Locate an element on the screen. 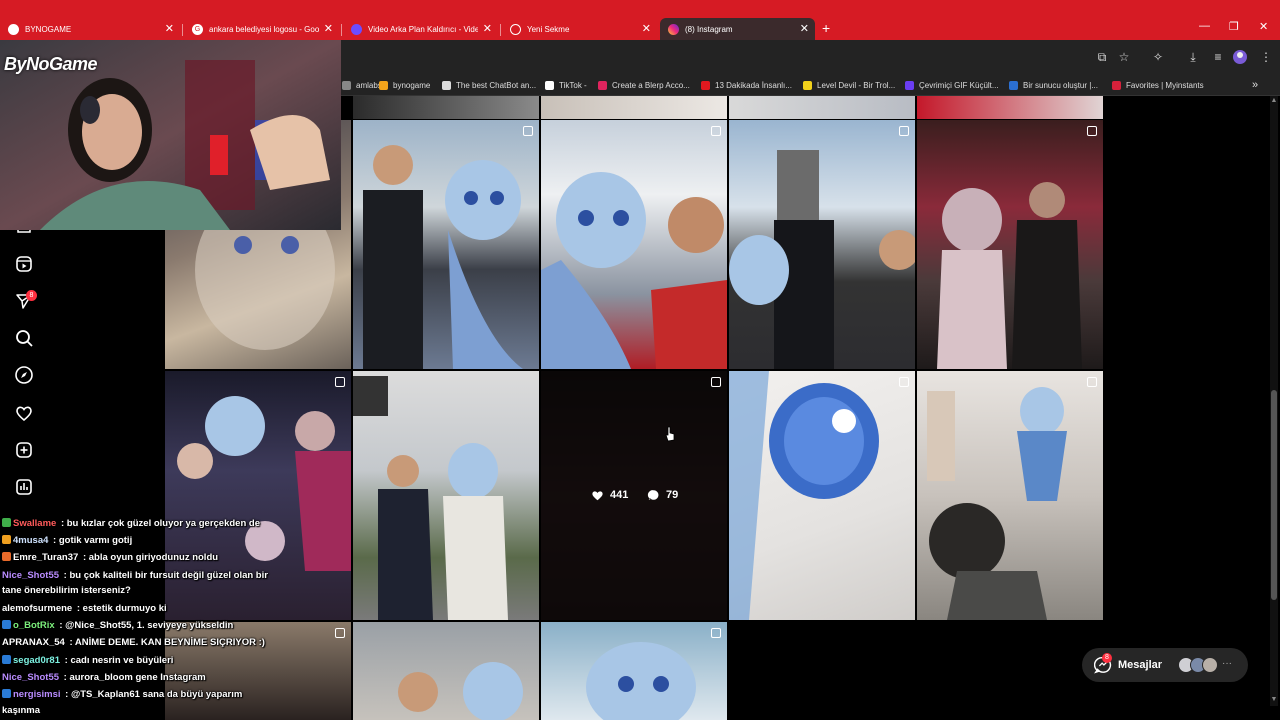  bookmark-item: TikTok - is located at coordinates (566, 85).